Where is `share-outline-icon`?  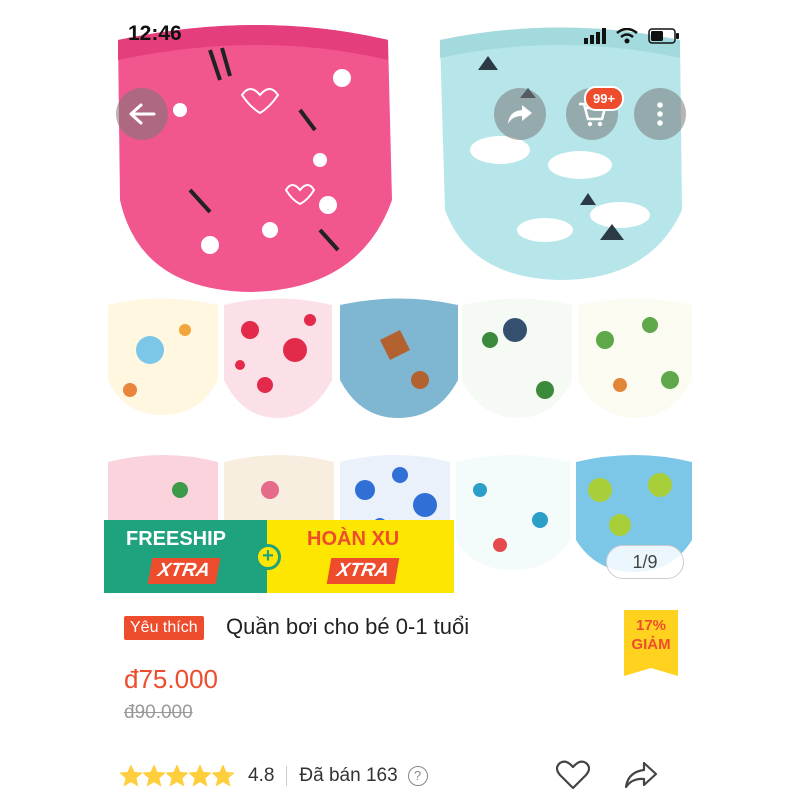
share-outline-icon is located at coordinates (641, 775).